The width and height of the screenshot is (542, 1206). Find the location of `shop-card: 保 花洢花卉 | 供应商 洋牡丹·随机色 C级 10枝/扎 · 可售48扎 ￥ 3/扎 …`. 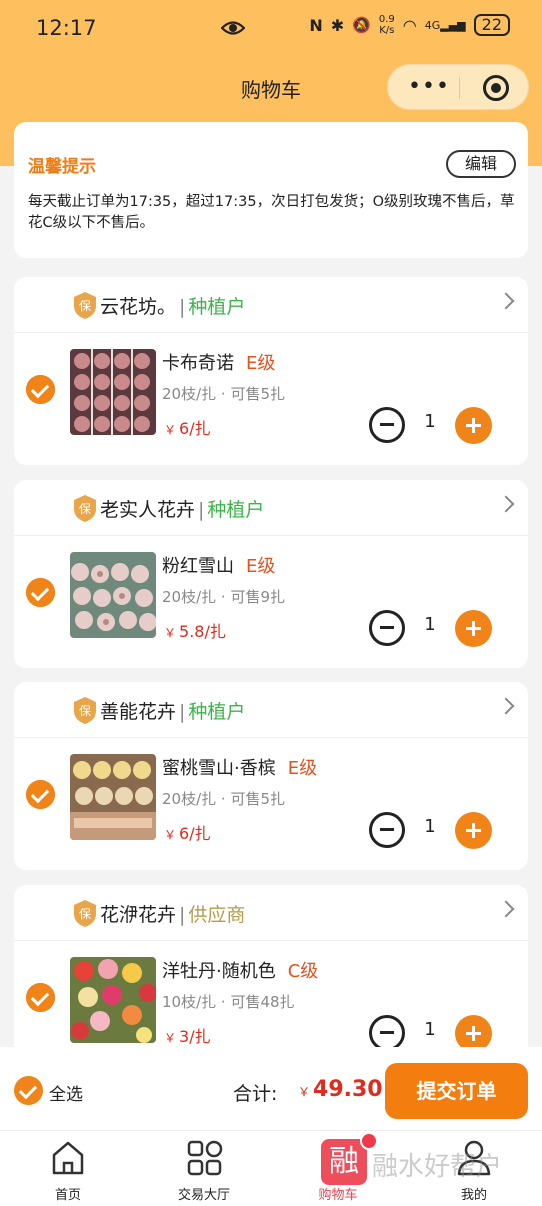

shop-card: 保 花洢花卉 | 供应商 洋牡丹·随机色 C级 10枝/扎 · 可售48扎 ￥ 3/扎 … is located at coordinates (271, 979).